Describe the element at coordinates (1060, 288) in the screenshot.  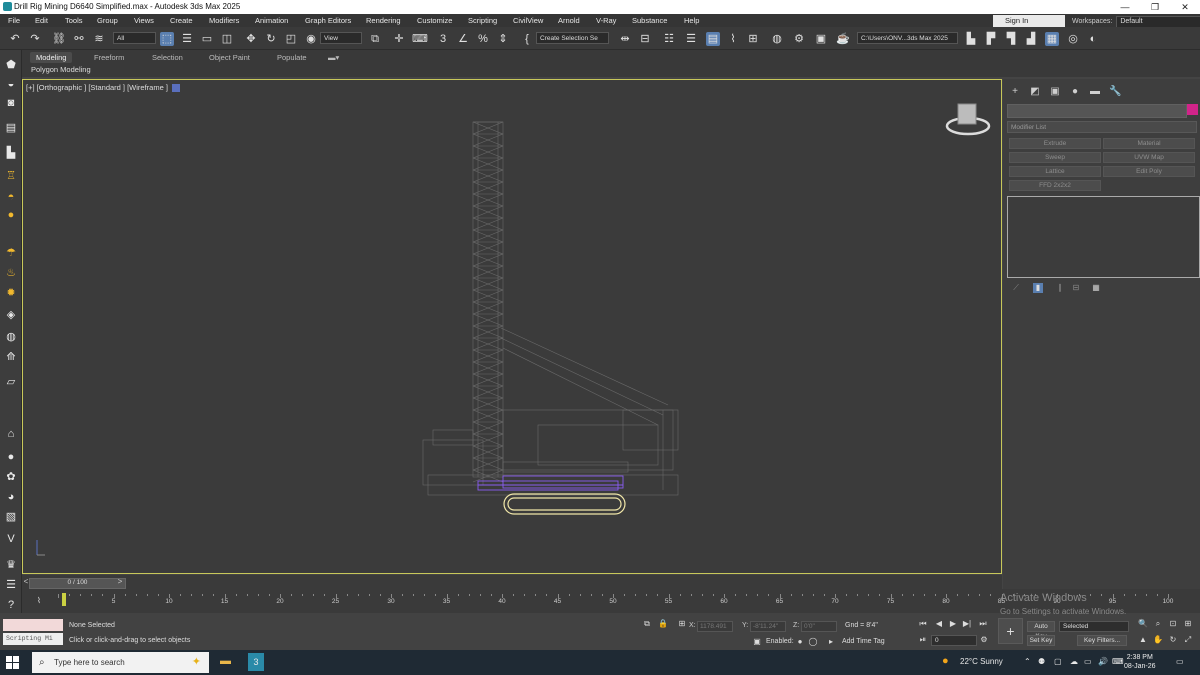
I see `make-unique-icon: ∥` at that location.